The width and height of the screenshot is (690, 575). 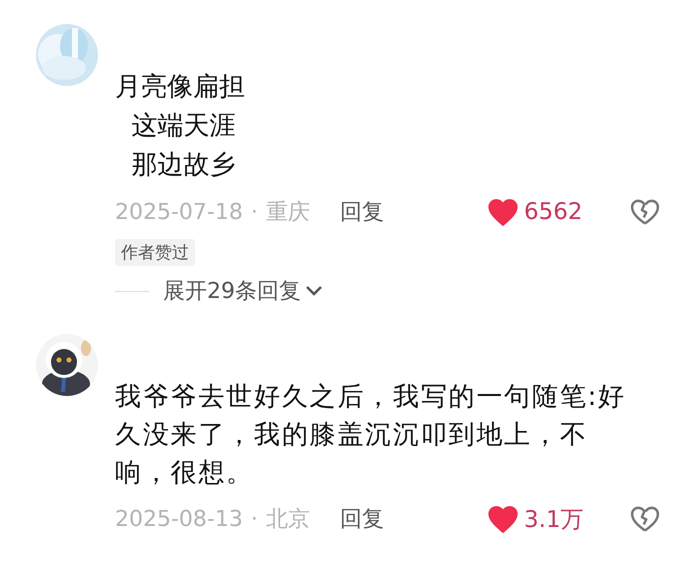 What do you see at coordinates (180, 87) in the screenshot?
I see `comment-text-line: 月亮像扁担` at bounding box center [180, 87].